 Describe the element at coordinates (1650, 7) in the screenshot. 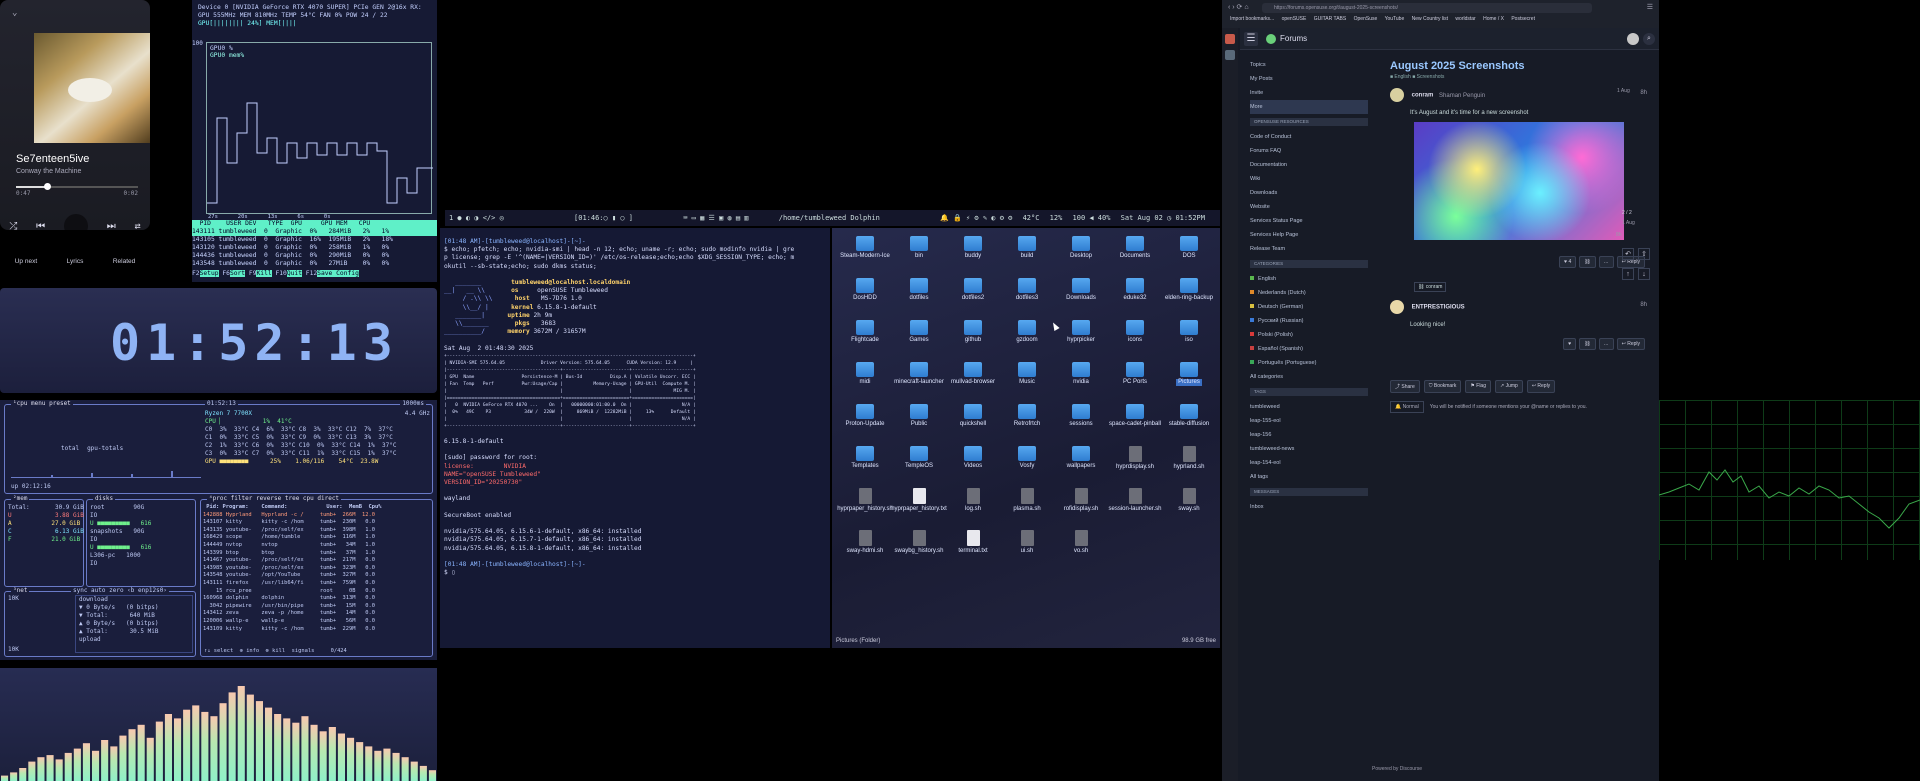

I see `browser-menu-icon: ☰` at that location.